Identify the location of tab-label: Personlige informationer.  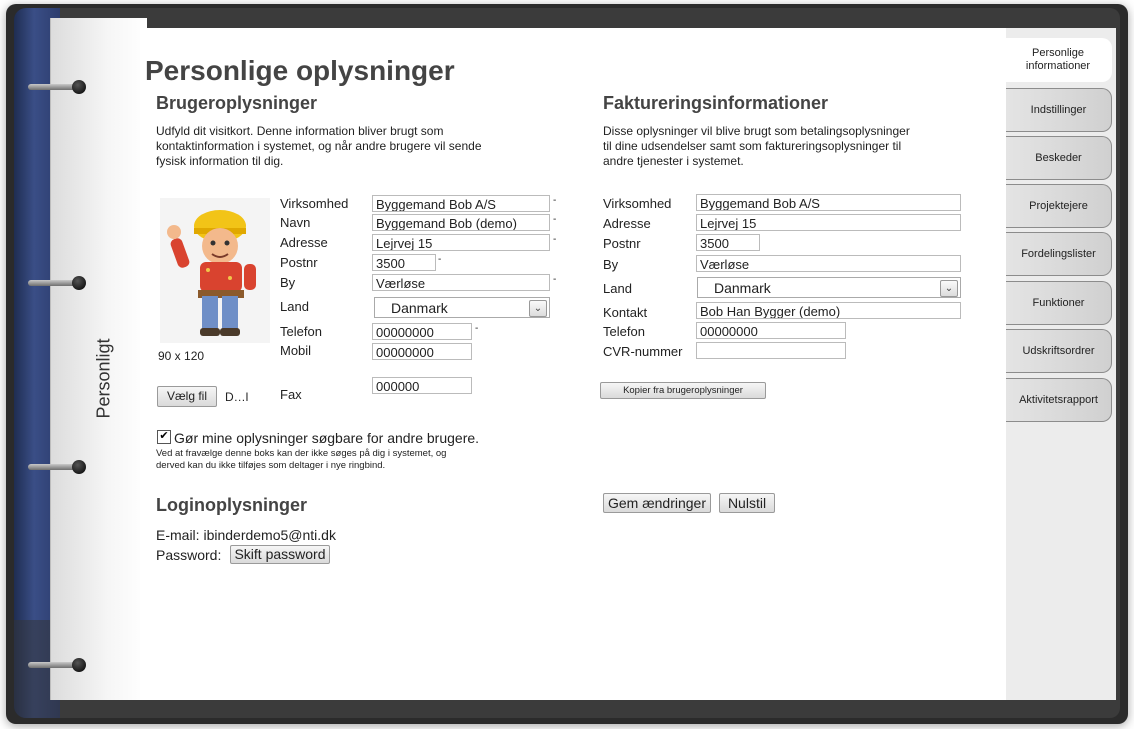
(1058, 59).